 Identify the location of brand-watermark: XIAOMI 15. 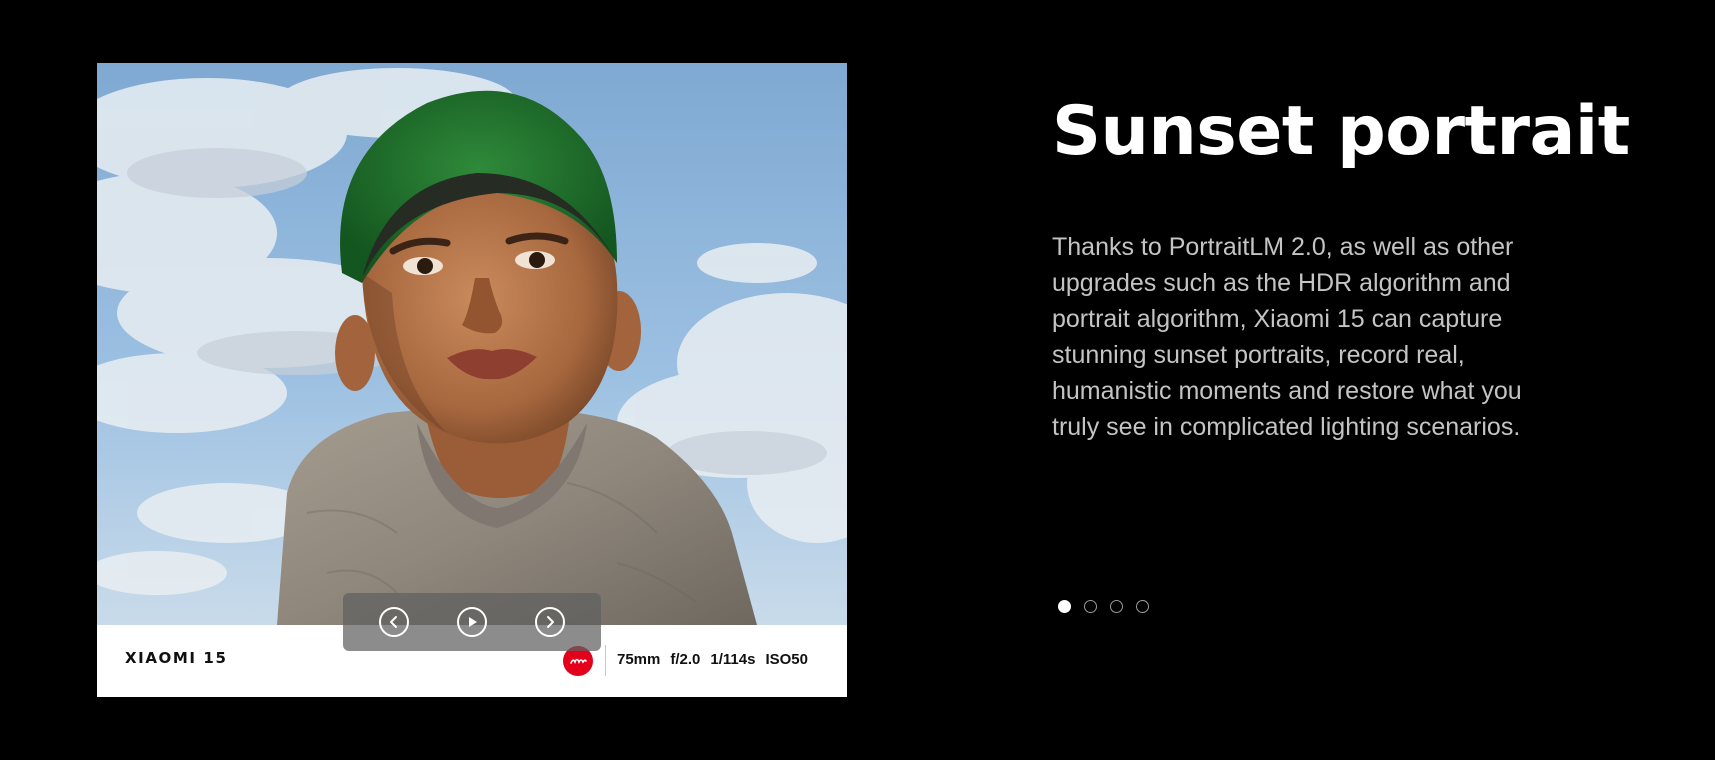
(176, 658).